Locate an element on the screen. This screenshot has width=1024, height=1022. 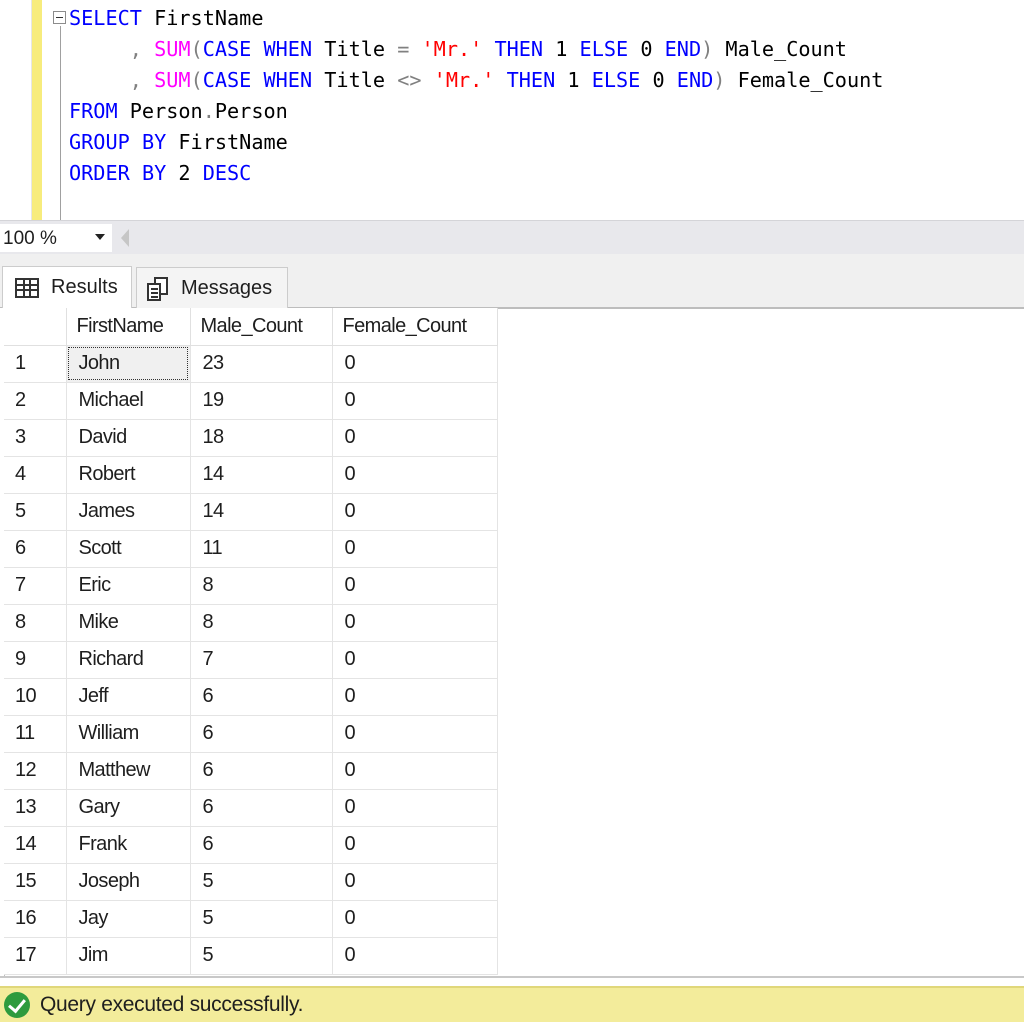
collapse-toggle-icon is located at coordinates (59, 17).